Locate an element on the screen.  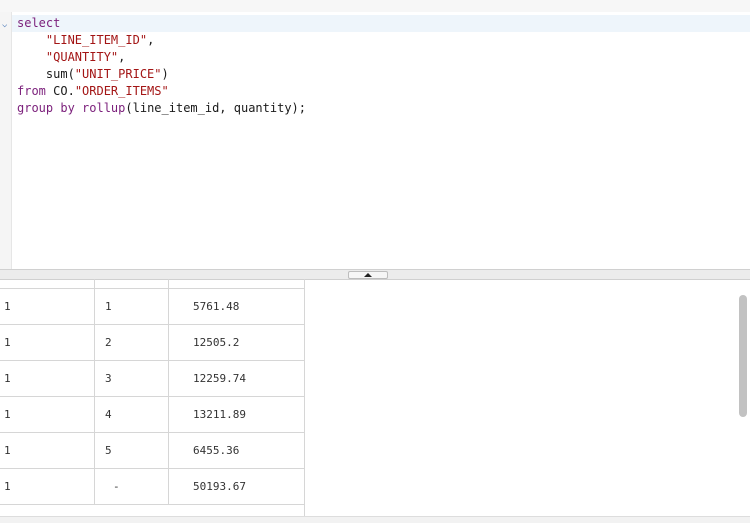
table-row: 1 4 13211.89 is located at coordinates (152, 415).